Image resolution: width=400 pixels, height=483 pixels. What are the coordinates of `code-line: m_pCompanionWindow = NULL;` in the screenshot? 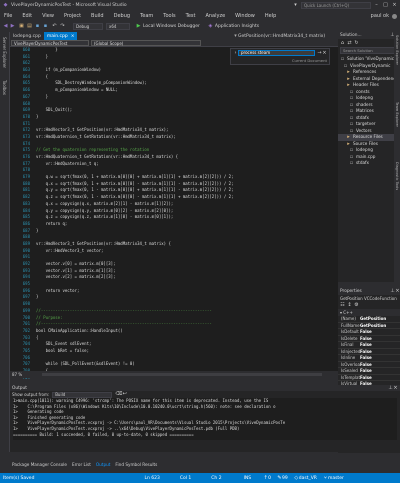 It's located at (181, 90).